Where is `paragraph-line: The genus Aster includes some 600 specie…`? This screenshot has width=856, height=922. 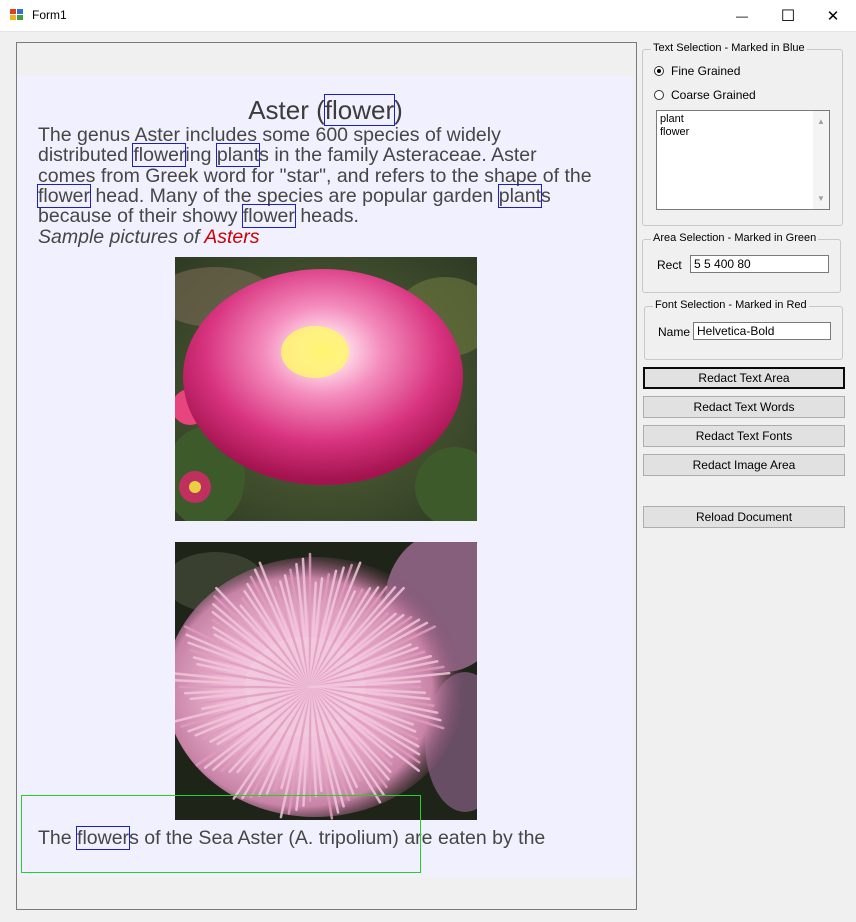
paragraph-line: The genus Aster includes some 600 specie… is located at coordinates (269, 135).